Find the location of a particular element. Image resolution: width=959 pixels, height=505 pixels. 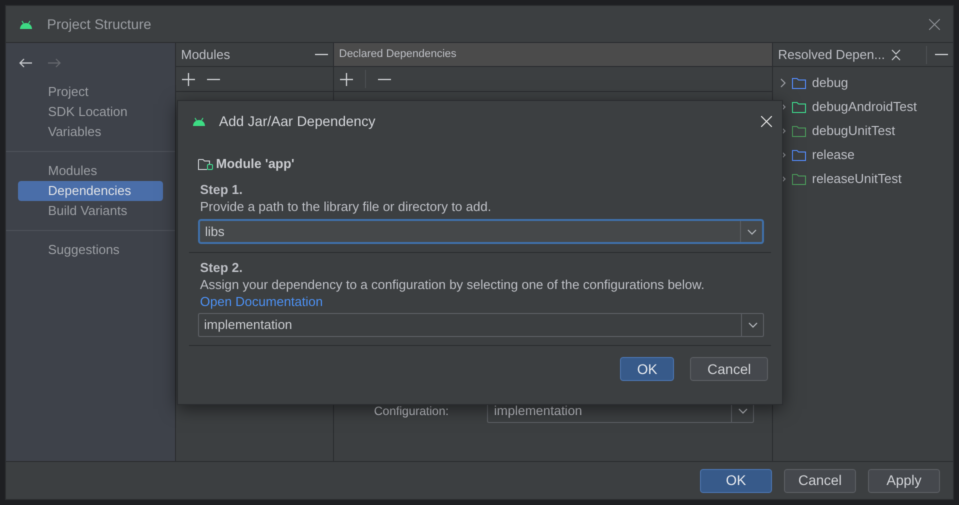

module-name: Module 'app' is located at coordinates (255, 164).